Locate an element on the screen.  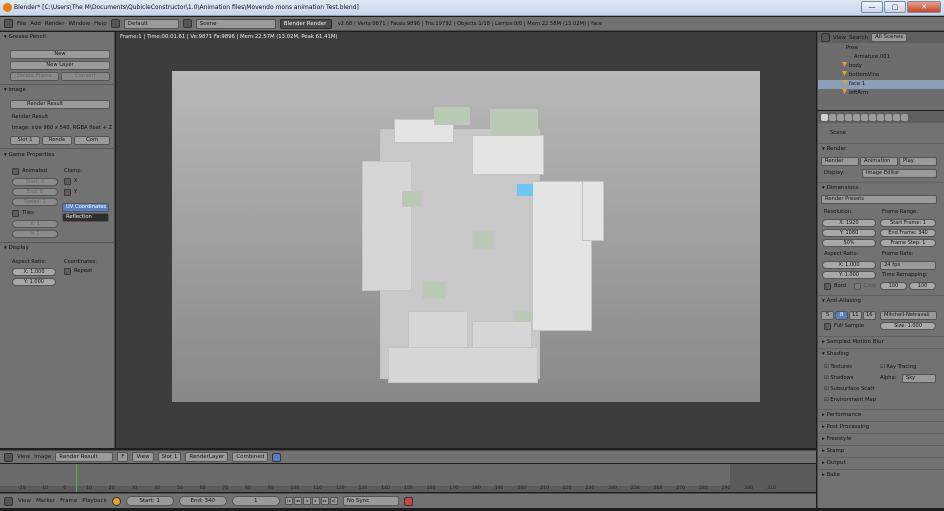
physics-tab-icon is located at coordinates (904, 117).